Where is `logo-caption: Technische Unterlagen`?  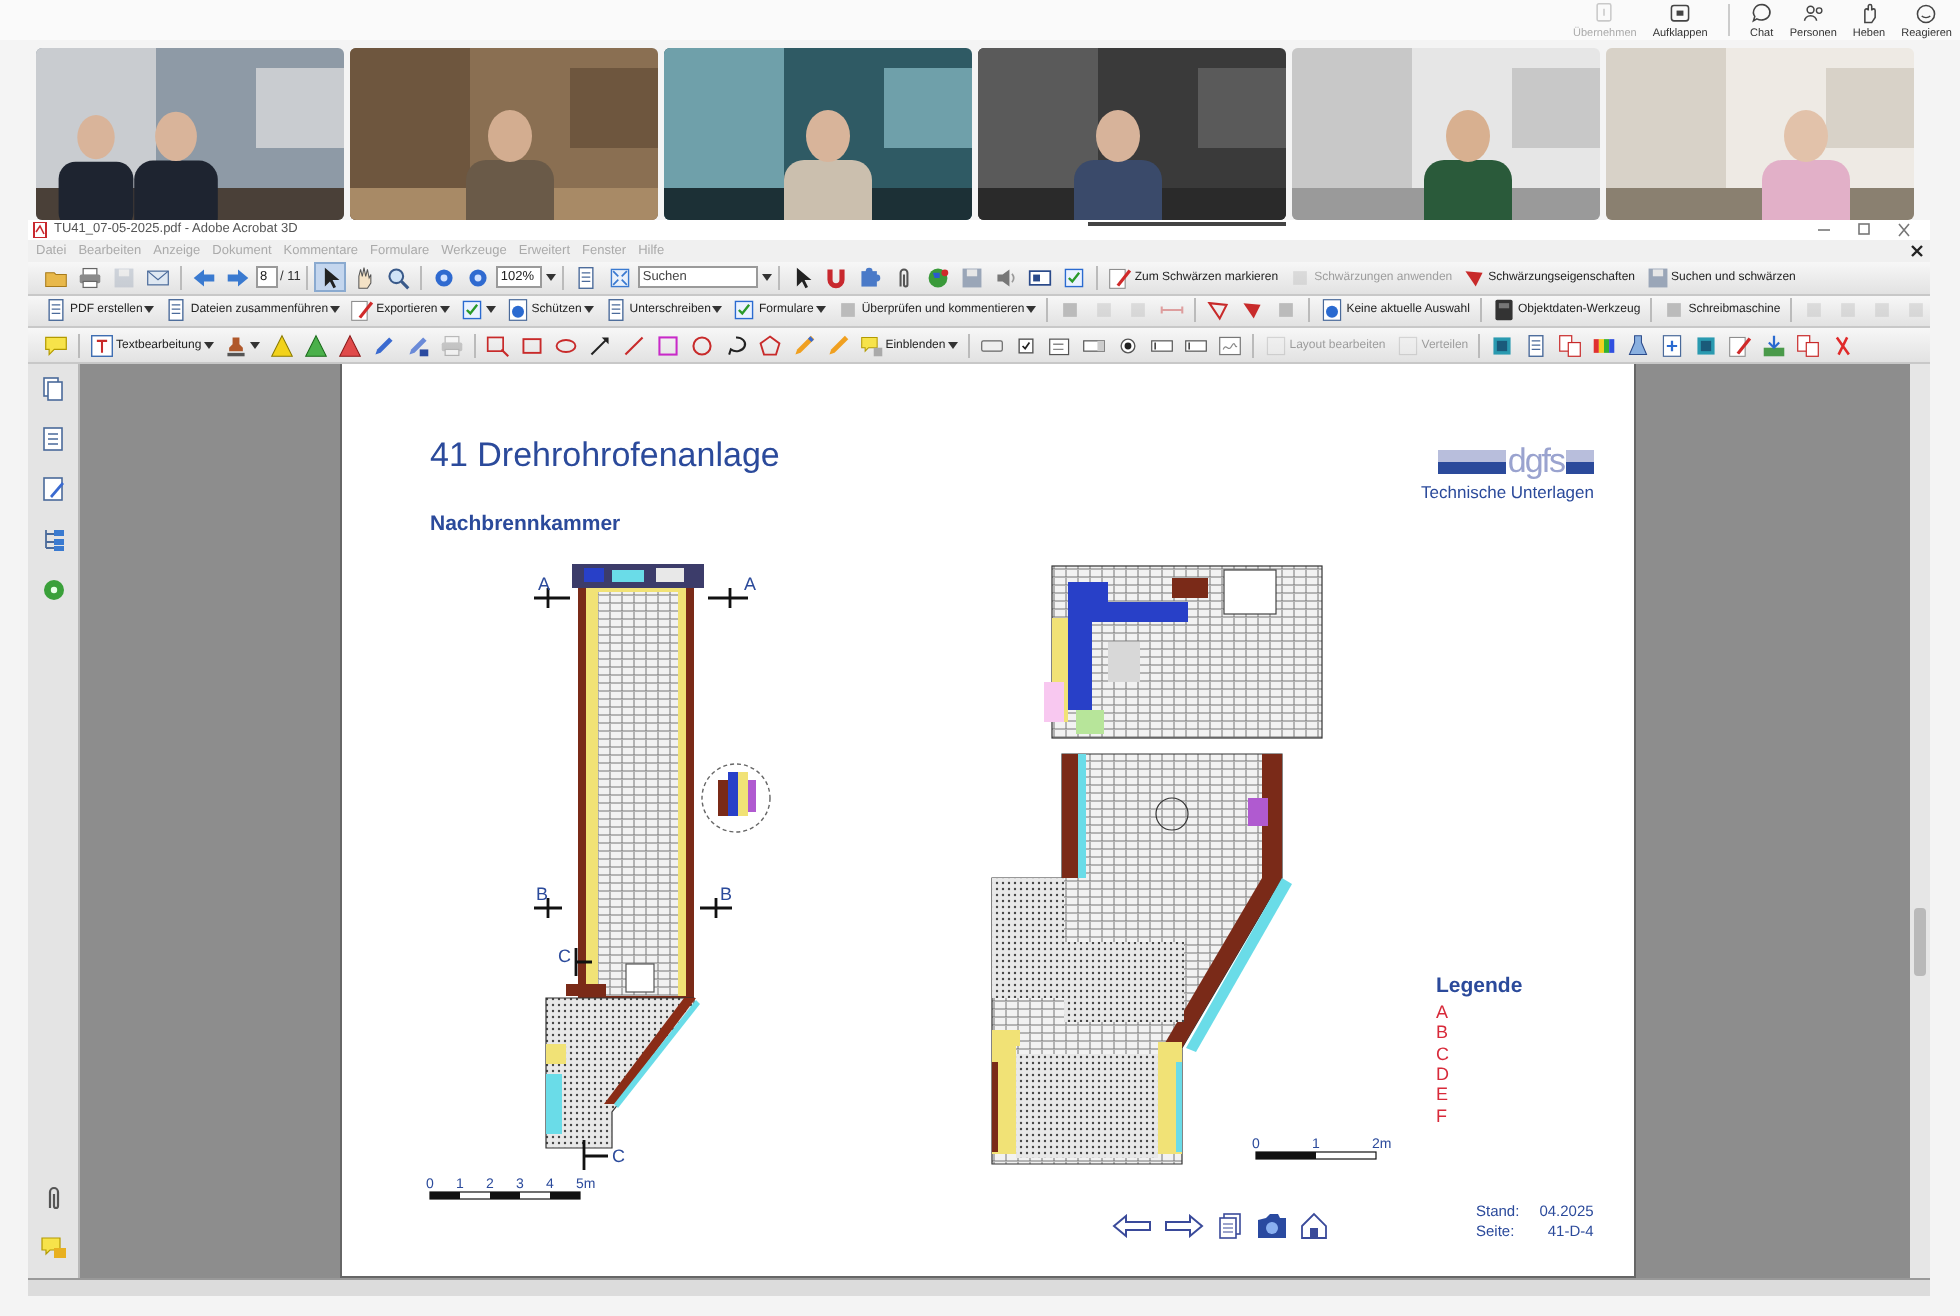
logo-caption: Technische Unterlagen is located at coordinates (1507, 492).